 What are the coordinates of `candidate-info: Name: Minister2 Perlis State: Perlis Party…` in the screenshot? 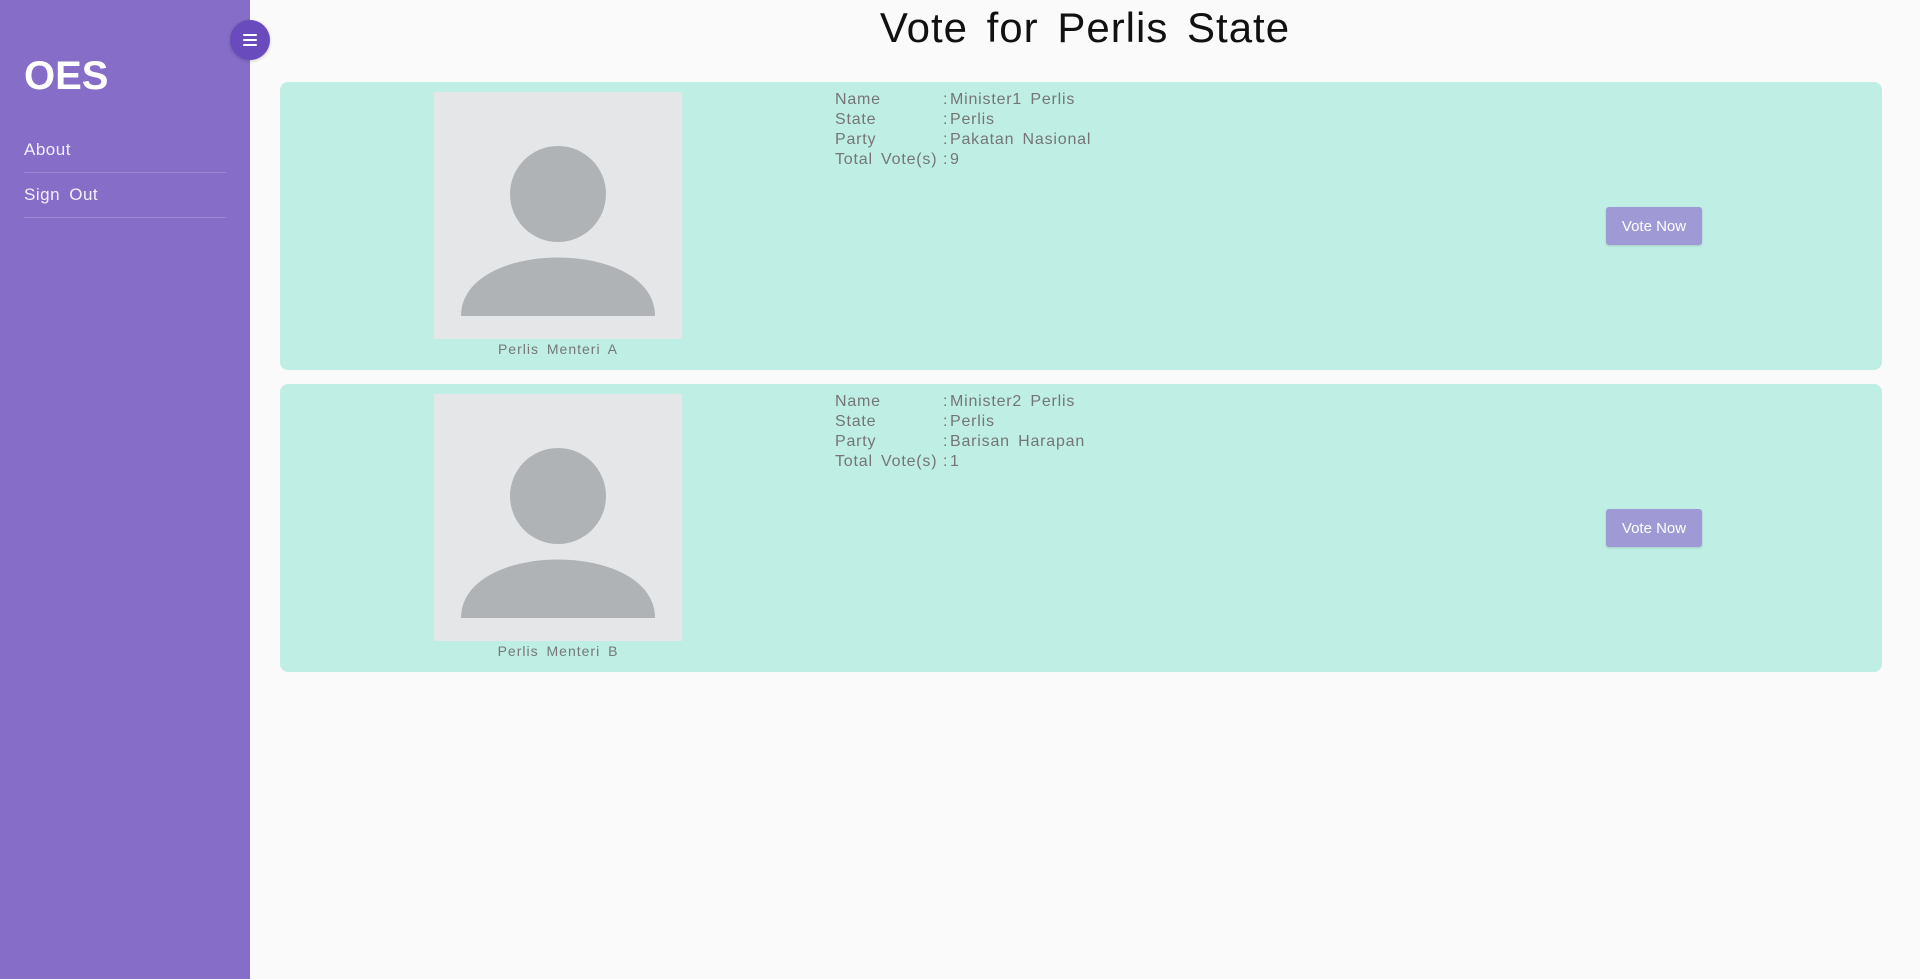 It's located at (960, 432).